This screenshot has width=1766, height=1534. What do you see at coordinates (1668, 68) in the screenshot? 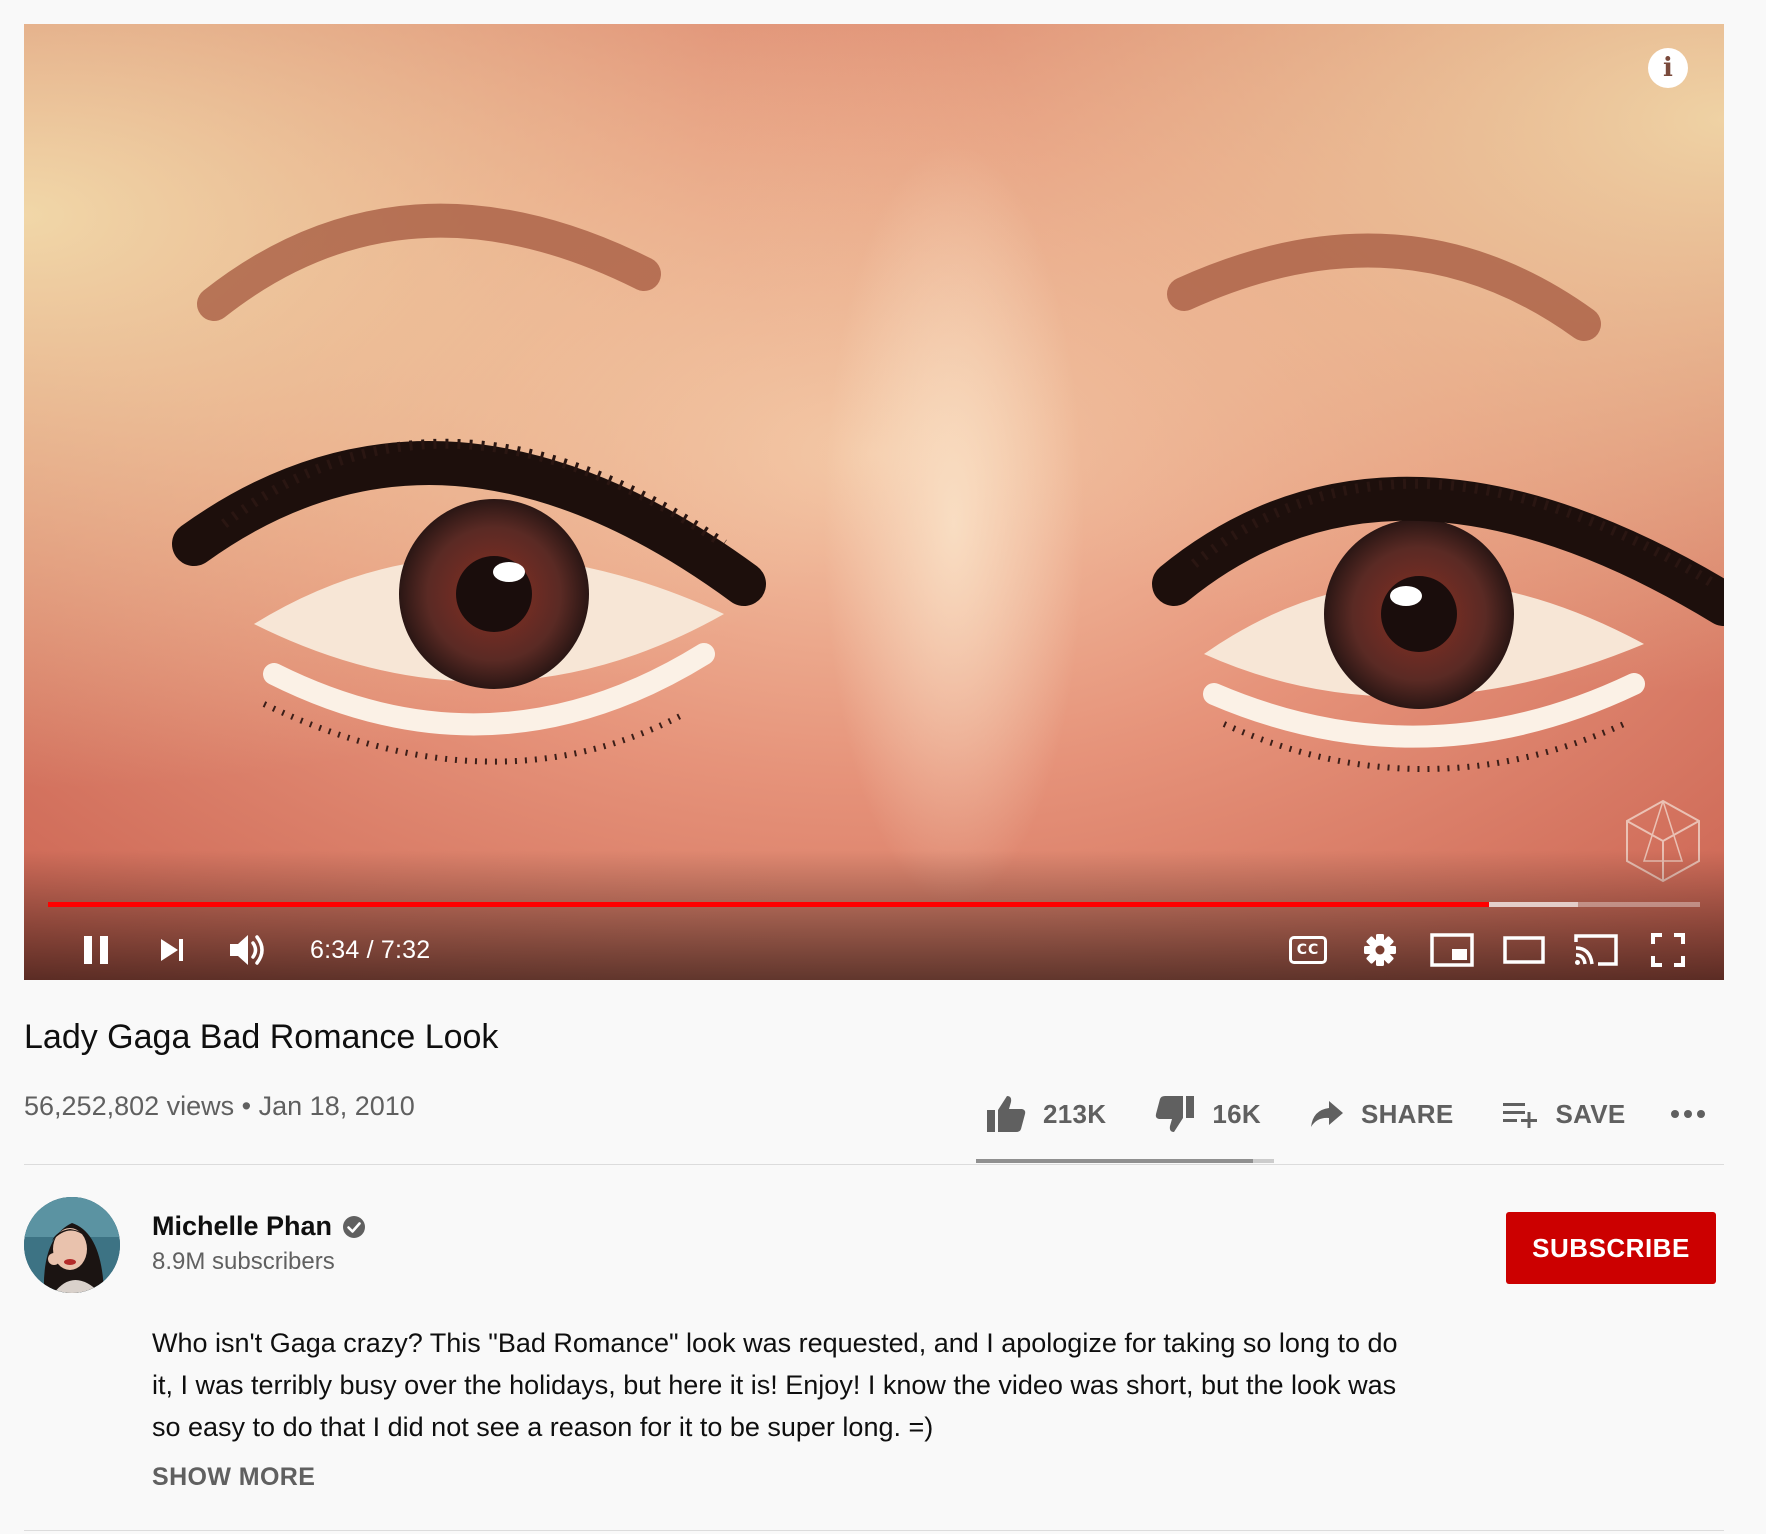
I see `info-icon: i` at bounding box center [1668, 68].